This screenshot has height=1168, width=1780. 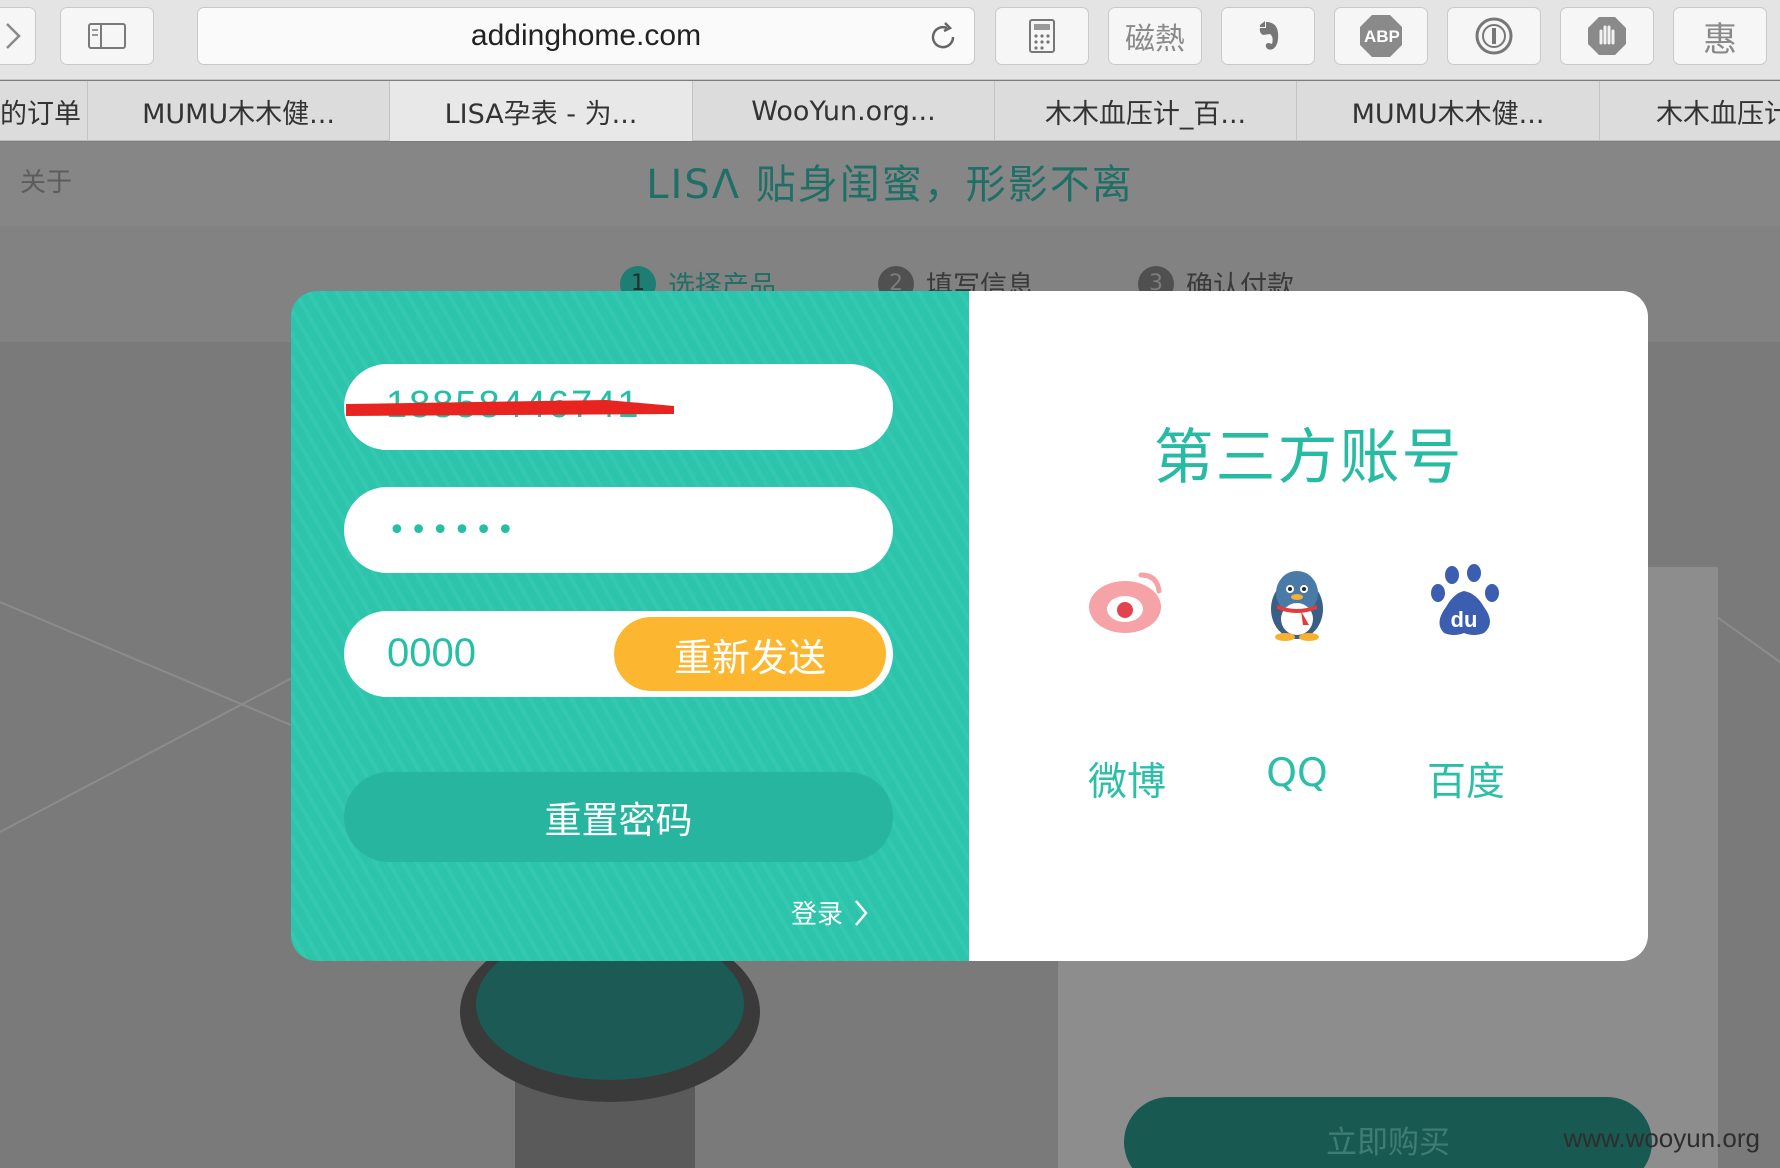 I want to click on login-link: 登录, so click(x=830, y=912).